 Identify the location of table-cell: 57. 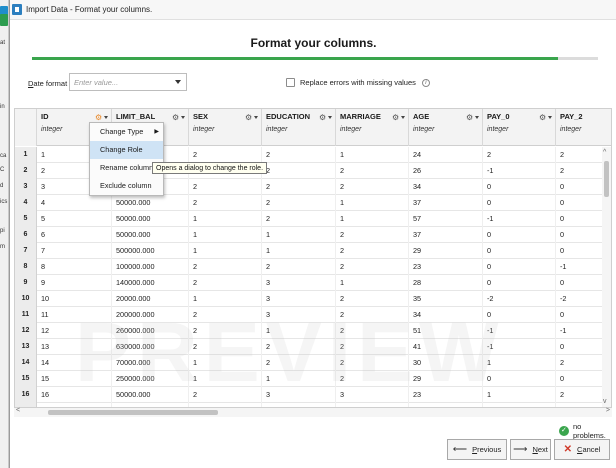
(446, 219).